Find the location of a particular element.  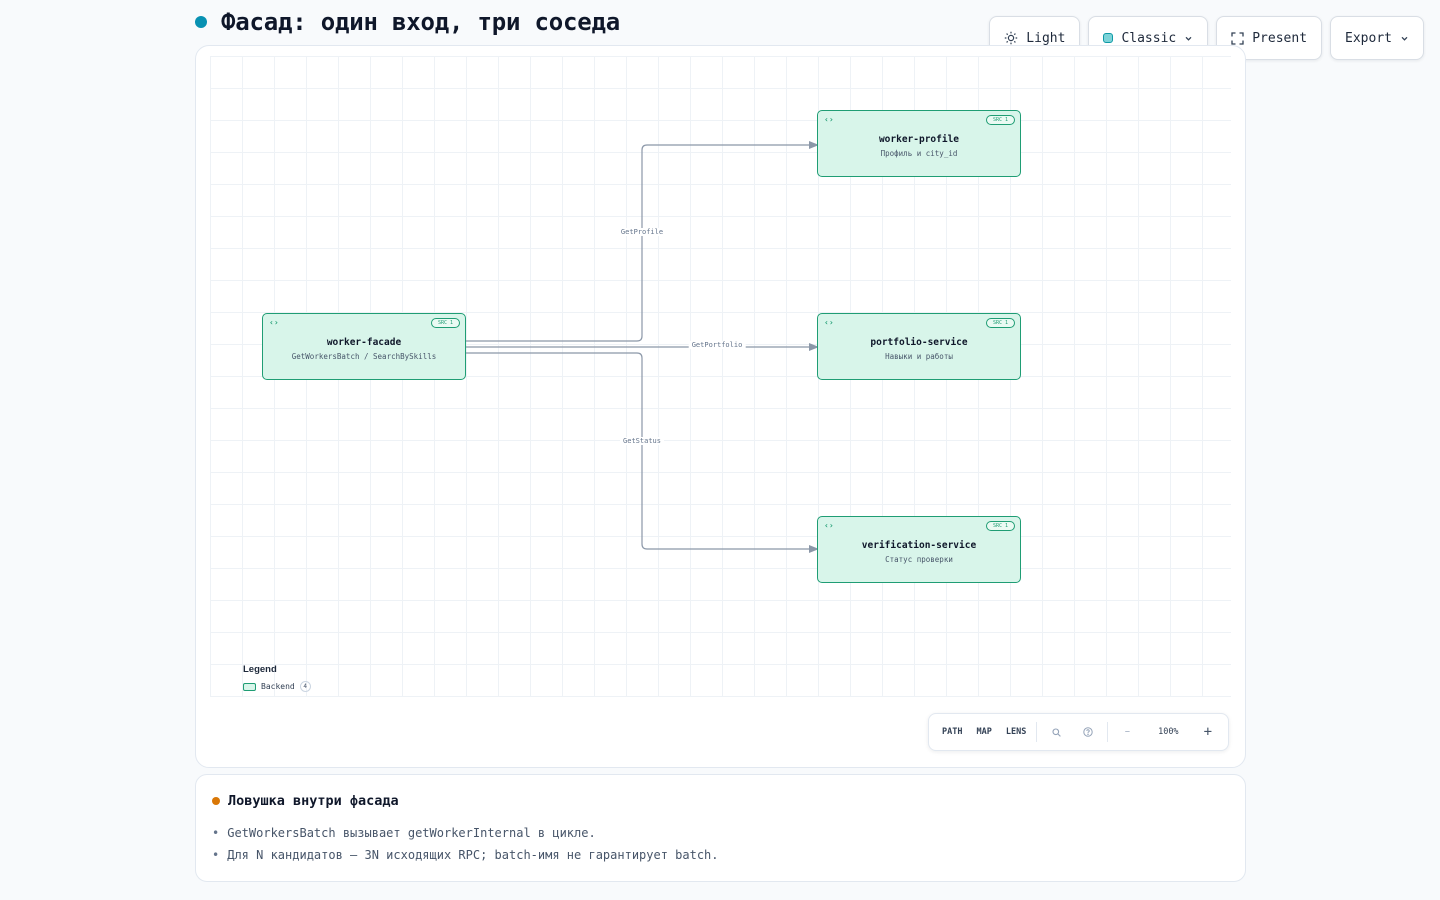

edge-label-getstatus: GetStatus is located at coordinates (642, 441).